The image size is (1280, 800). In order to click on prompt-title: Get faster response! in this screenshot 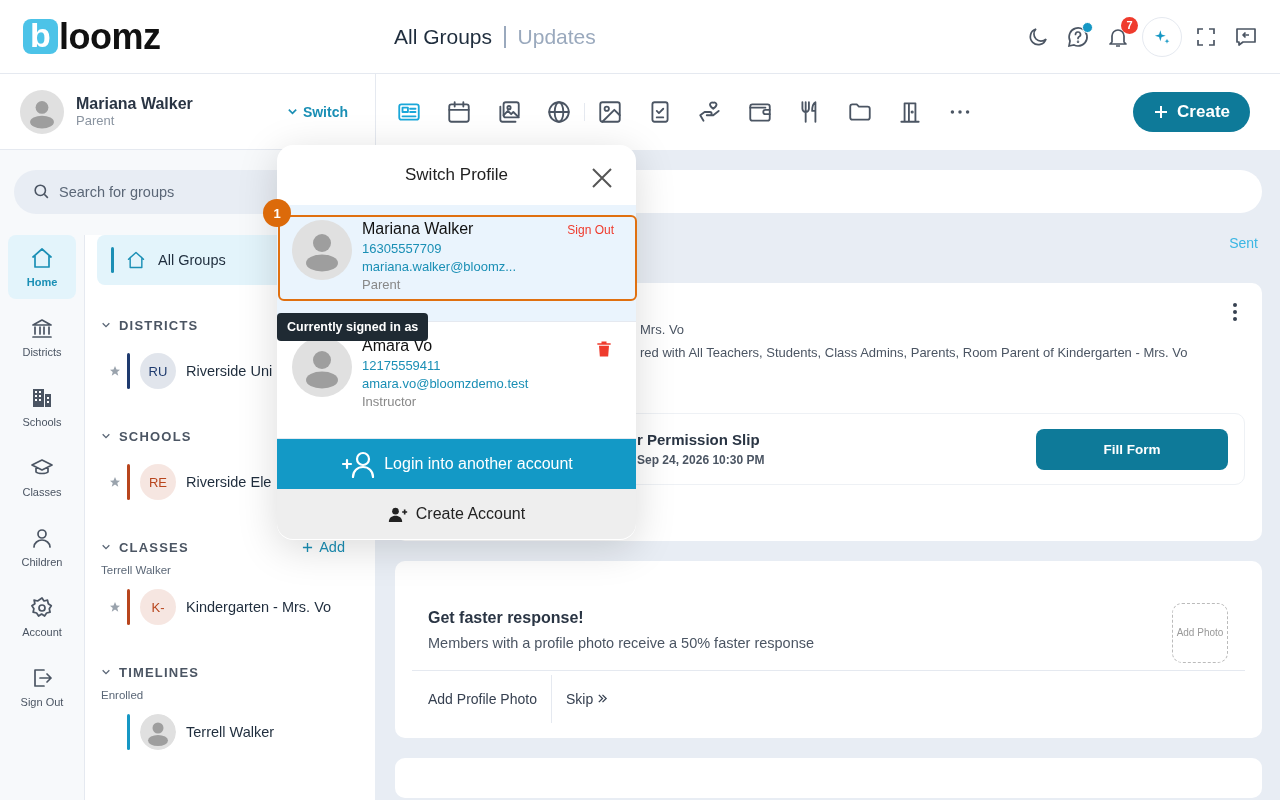, I will do `click(506, 618)`.